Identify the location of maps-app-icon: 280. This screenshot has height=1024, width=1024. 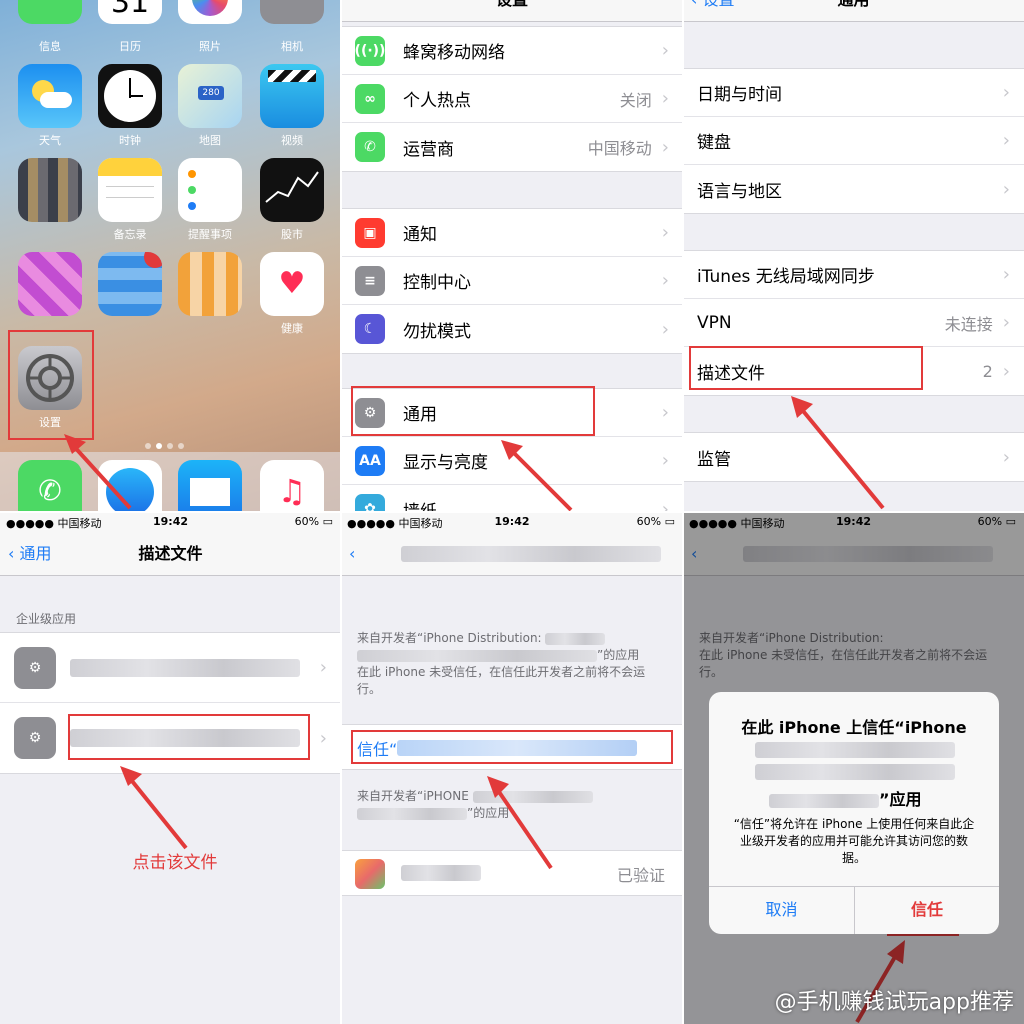
(210, 96).